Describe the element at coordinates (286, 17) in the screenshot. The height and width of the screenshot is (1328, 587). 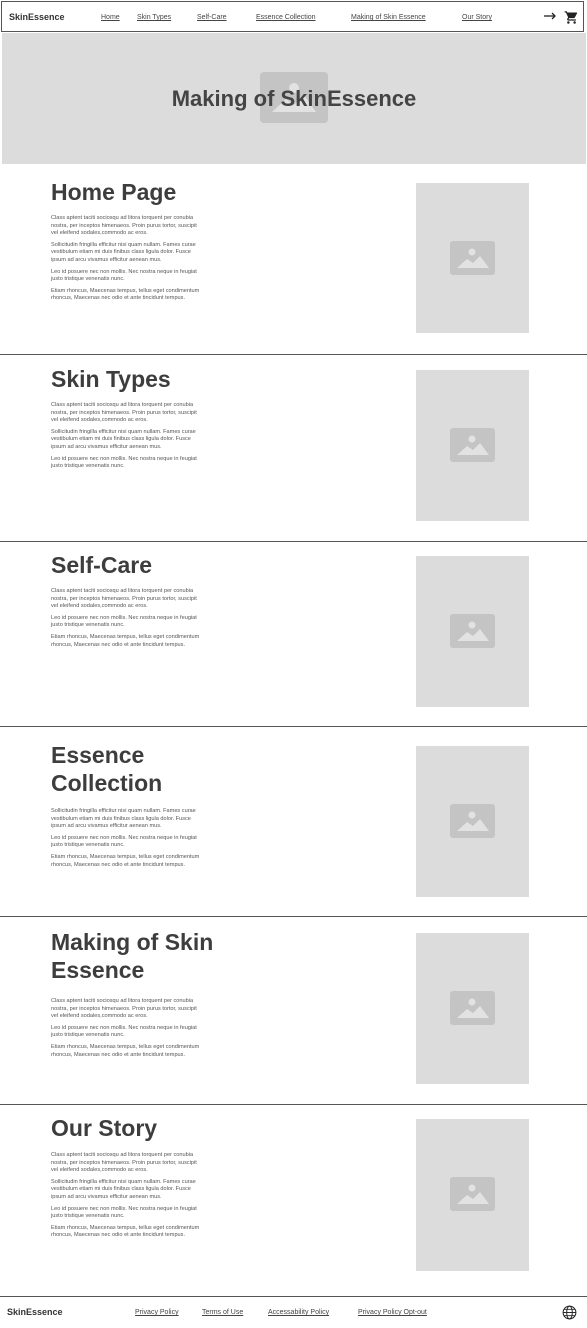
I see `nav-link-essence-collection: Essence Collection` at that location.